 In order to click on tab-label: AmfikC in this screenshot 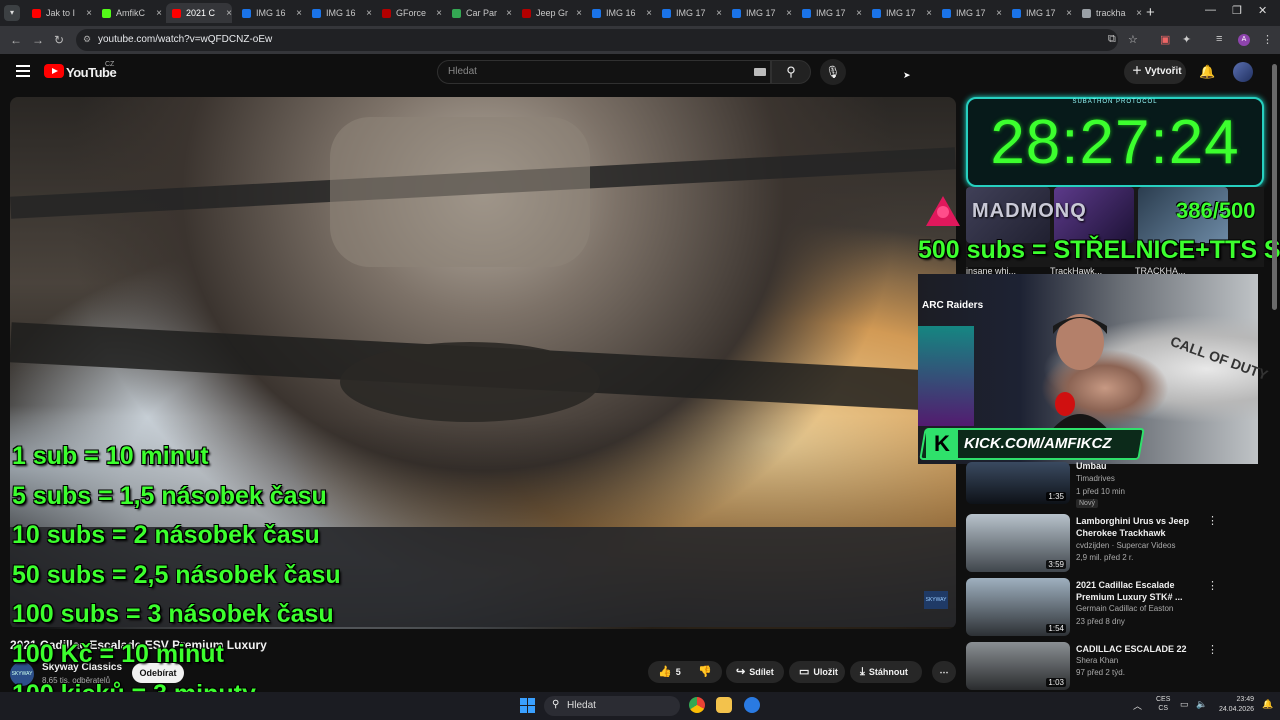, I will do `click(130, 13)`.